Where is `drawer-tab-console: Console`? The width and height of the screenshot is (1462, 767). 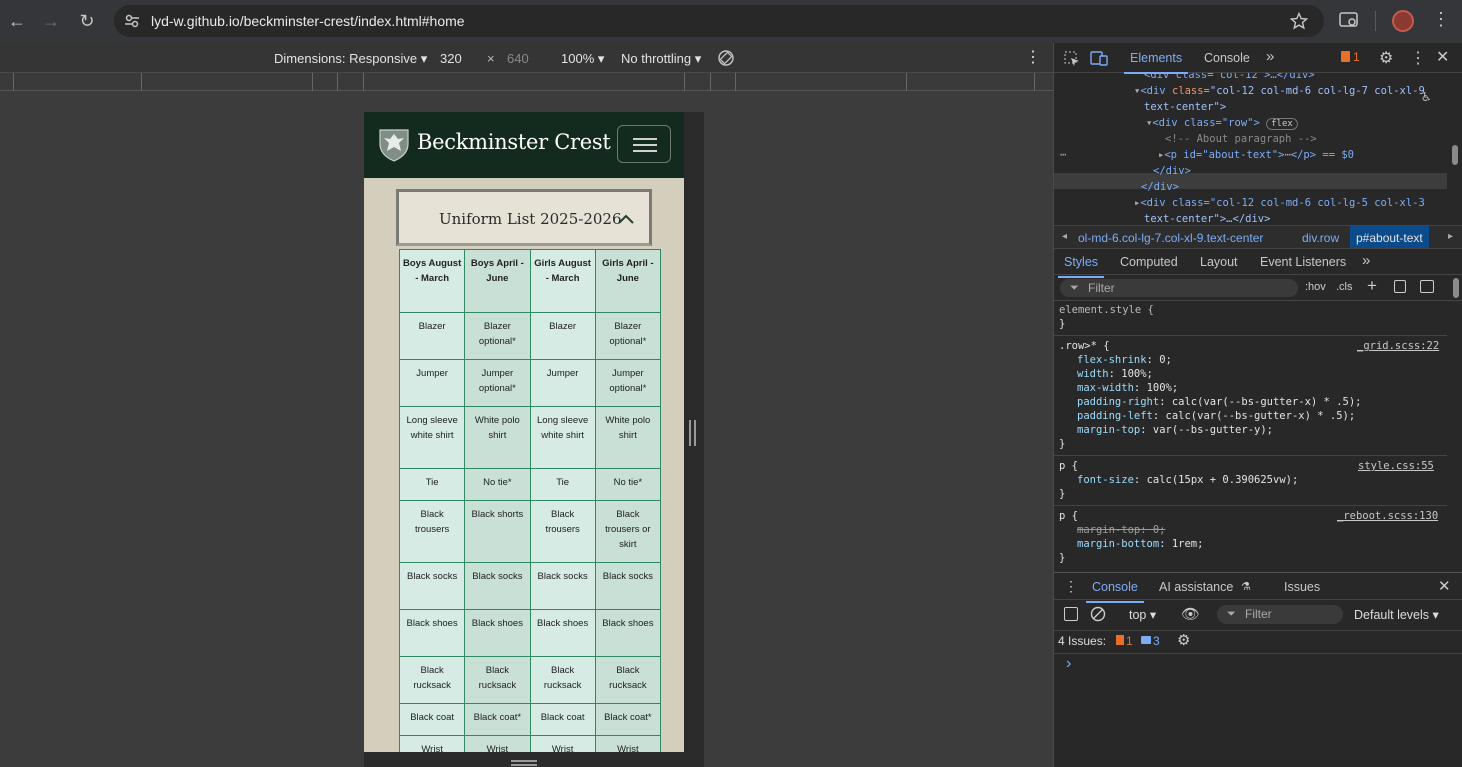 drawer-tab-console: Console is located at coordinates (1115, 591).